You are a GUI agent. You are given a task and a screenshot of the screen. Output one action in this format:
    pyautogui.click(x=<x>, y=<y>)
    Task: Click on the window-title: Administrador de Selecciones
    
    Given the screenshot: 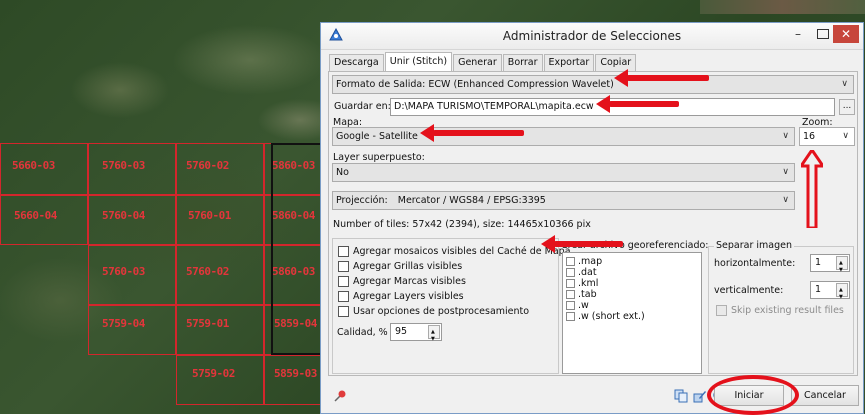 What is the action you would take?
    pyautogui.click(x=592, y=36)
    